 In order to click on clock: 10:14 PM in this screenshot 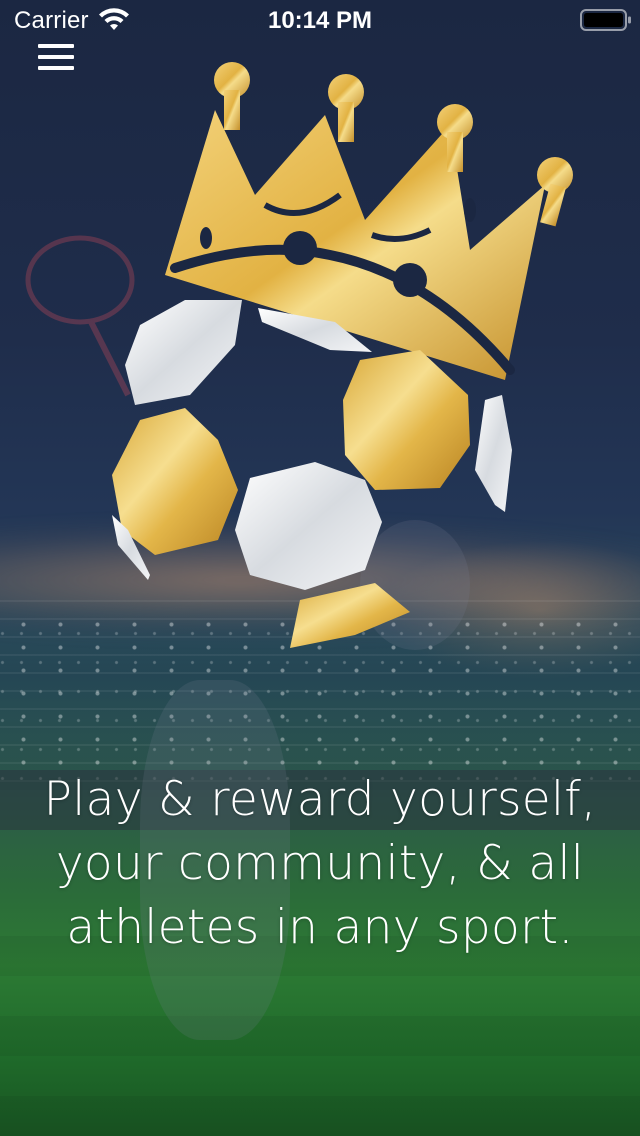, I will do `click(320, 20)`.